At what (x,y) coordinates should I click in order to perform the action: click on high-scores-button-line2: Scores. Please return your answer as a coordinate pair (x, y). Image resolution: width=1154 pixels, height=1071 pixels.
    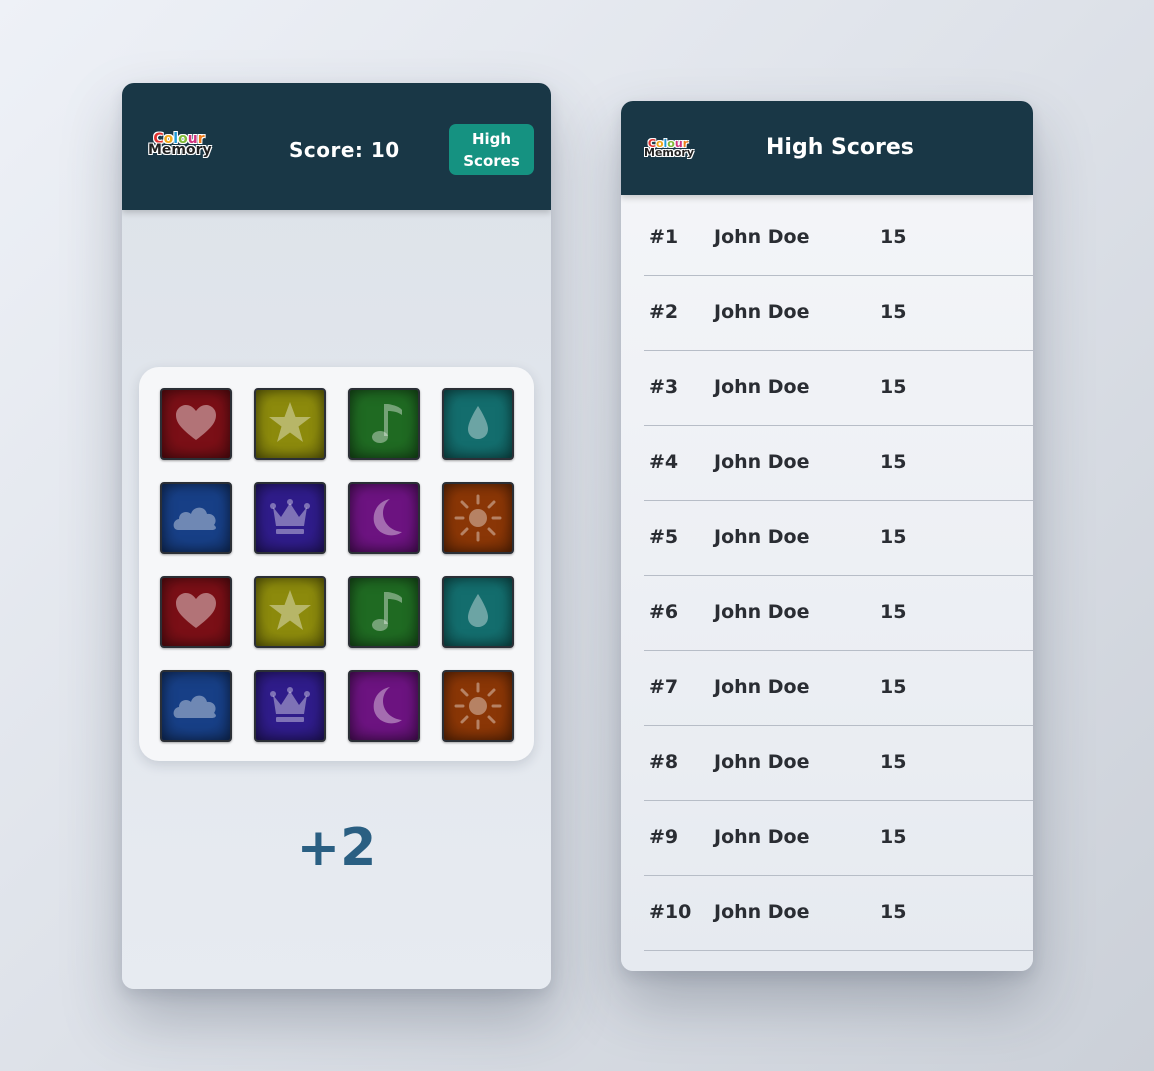
    Looking at the image, I should click on (491, 161).